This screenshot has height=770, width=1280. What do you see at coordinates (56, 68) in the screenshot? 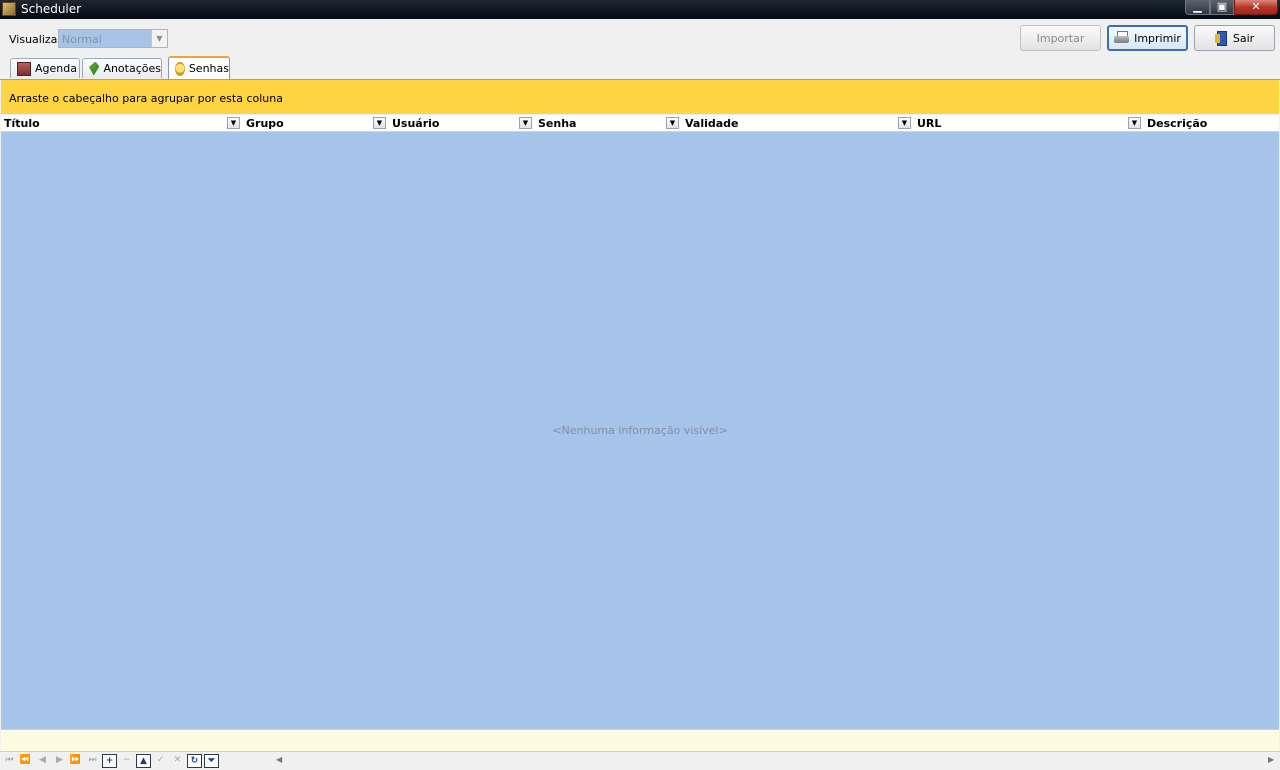
I see `tab-agenda-label: Agenda` at bounding box center [56, 68].